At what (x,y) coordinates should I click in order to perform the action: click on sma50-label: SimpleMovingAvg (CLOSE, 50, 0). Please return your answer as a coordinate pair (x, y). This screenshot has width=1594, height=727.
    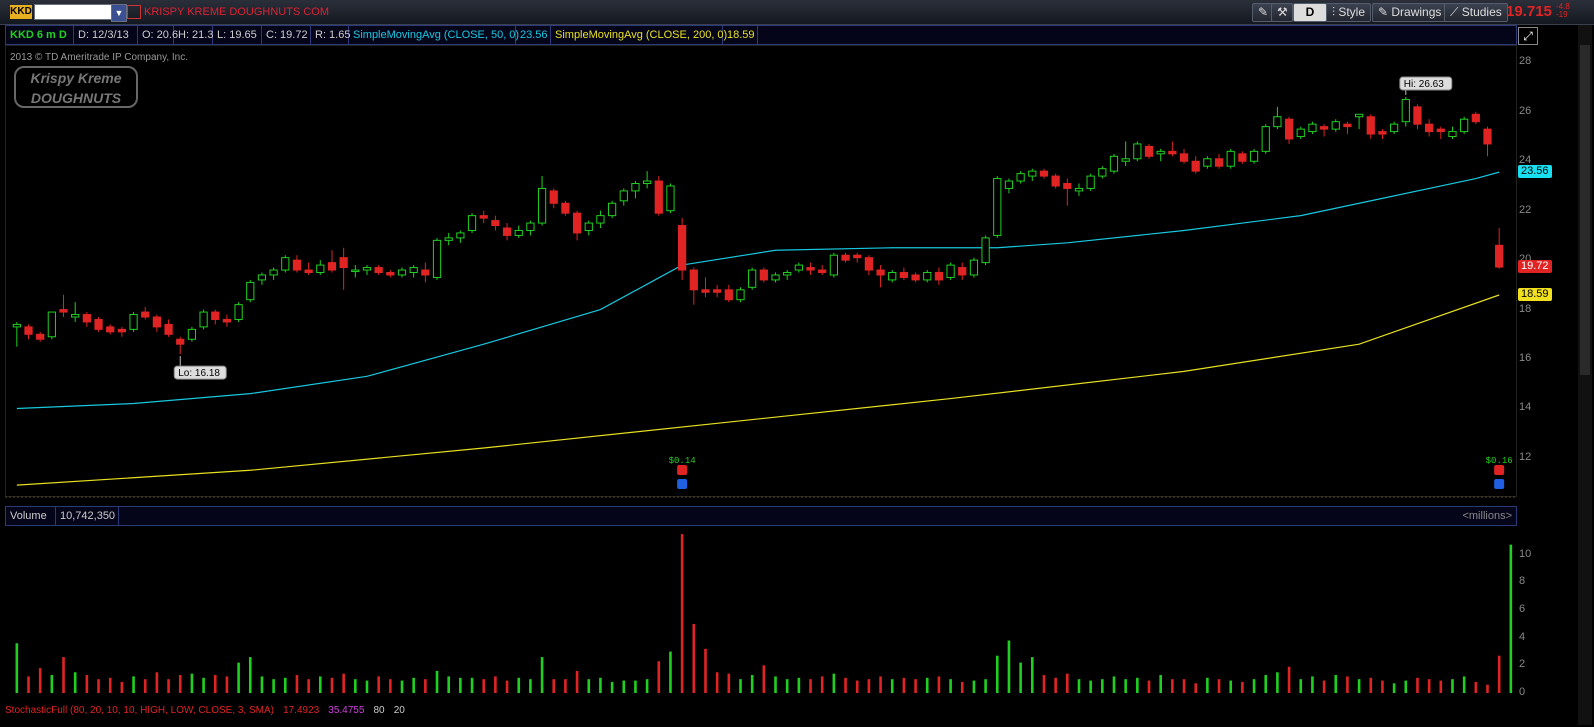
    Looking at the image, I should click on (434, 35).